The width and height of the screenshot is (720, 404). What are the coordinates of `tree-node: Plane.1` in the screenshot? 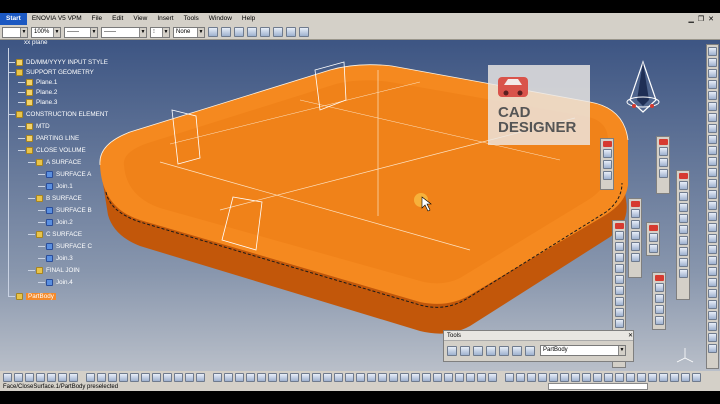 It's located at (41, 82).